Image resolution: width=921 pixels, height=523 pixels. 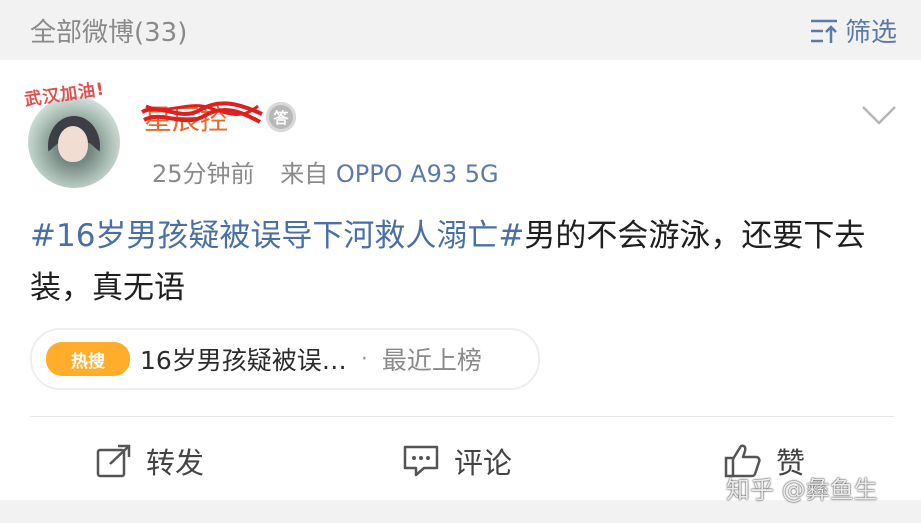 I want to click on avatar-face, so click(x=73, y=144).